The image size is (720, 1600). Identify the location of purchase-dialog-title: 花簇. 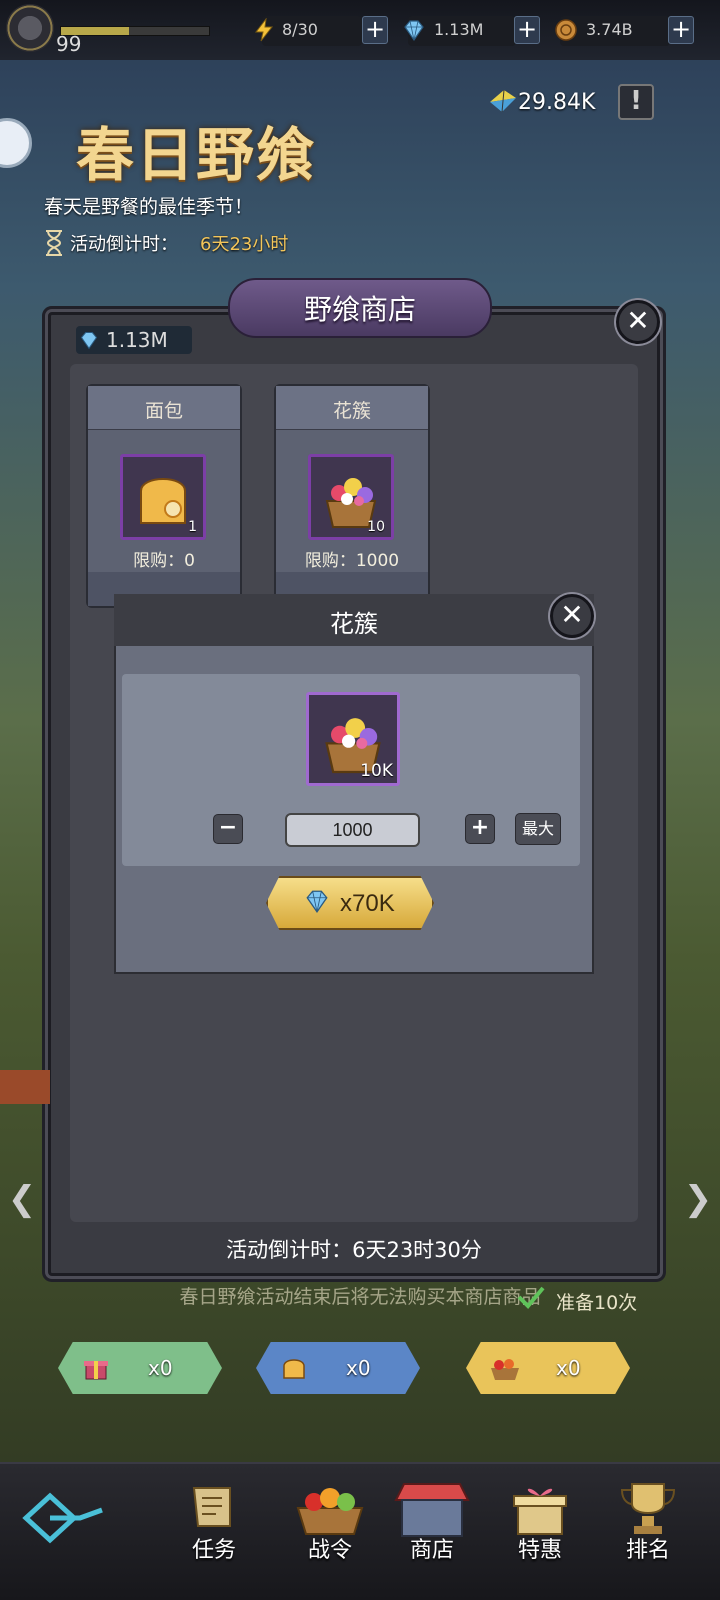
(354, 624).